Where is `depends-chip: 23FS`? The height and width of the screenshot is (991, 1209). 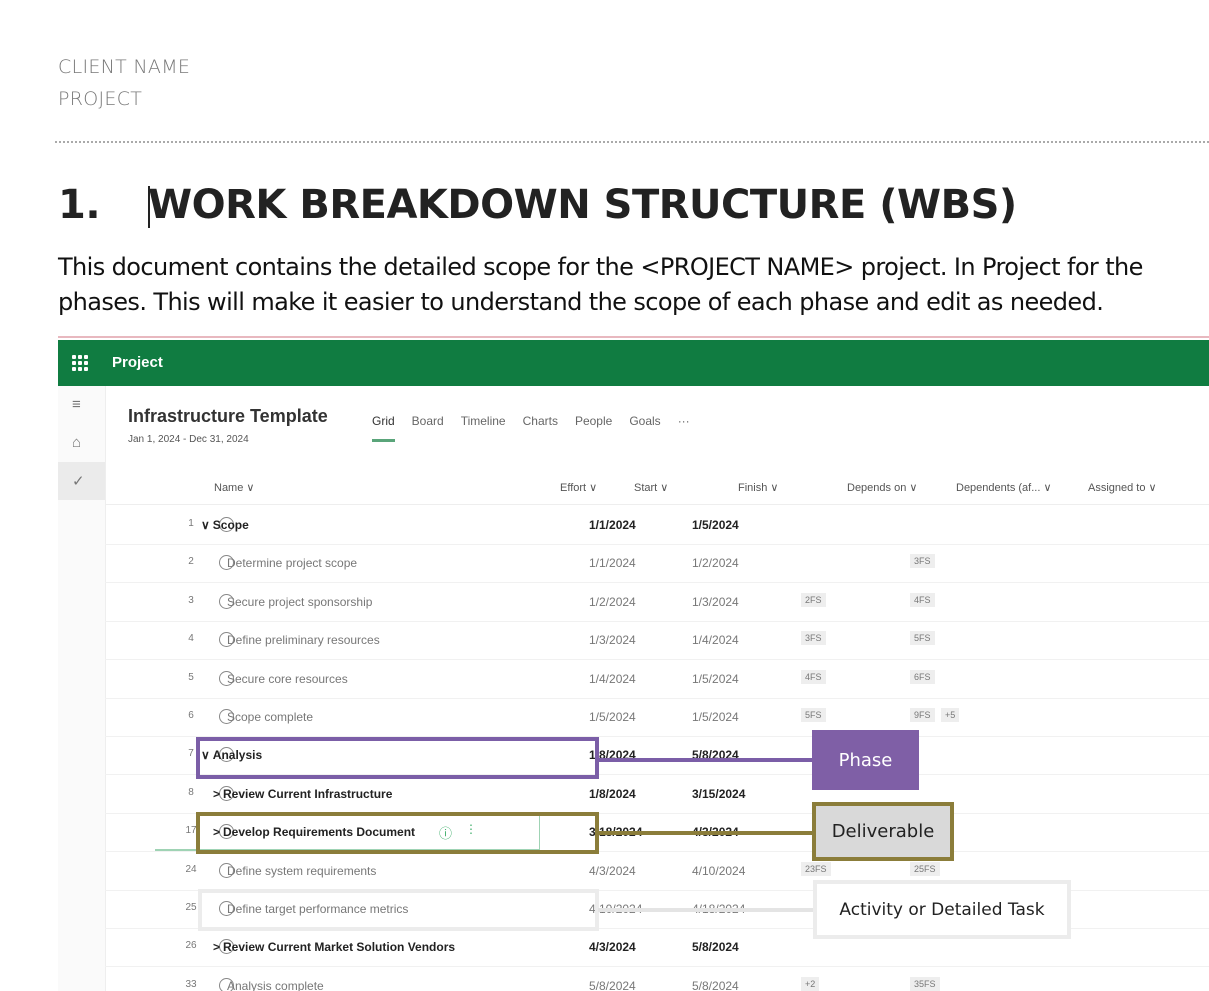 depends-chip: 23FS is located at coordinates (816, 868).